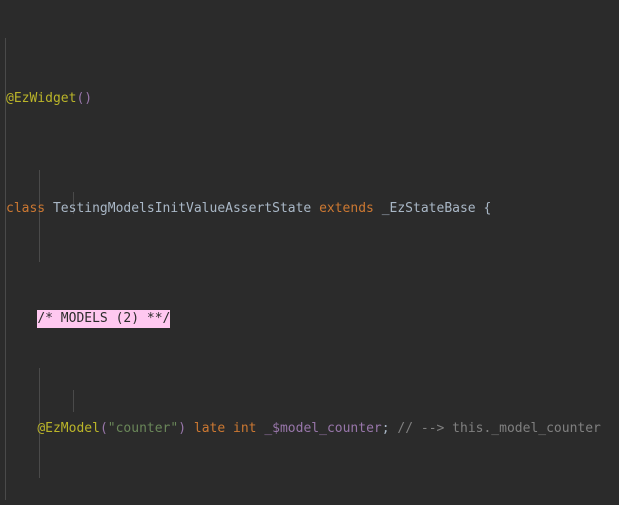  What do you see at coordinates (209, 428) in the screenshot?
I see `keyword-late: late` at bounding box center [209, 428].